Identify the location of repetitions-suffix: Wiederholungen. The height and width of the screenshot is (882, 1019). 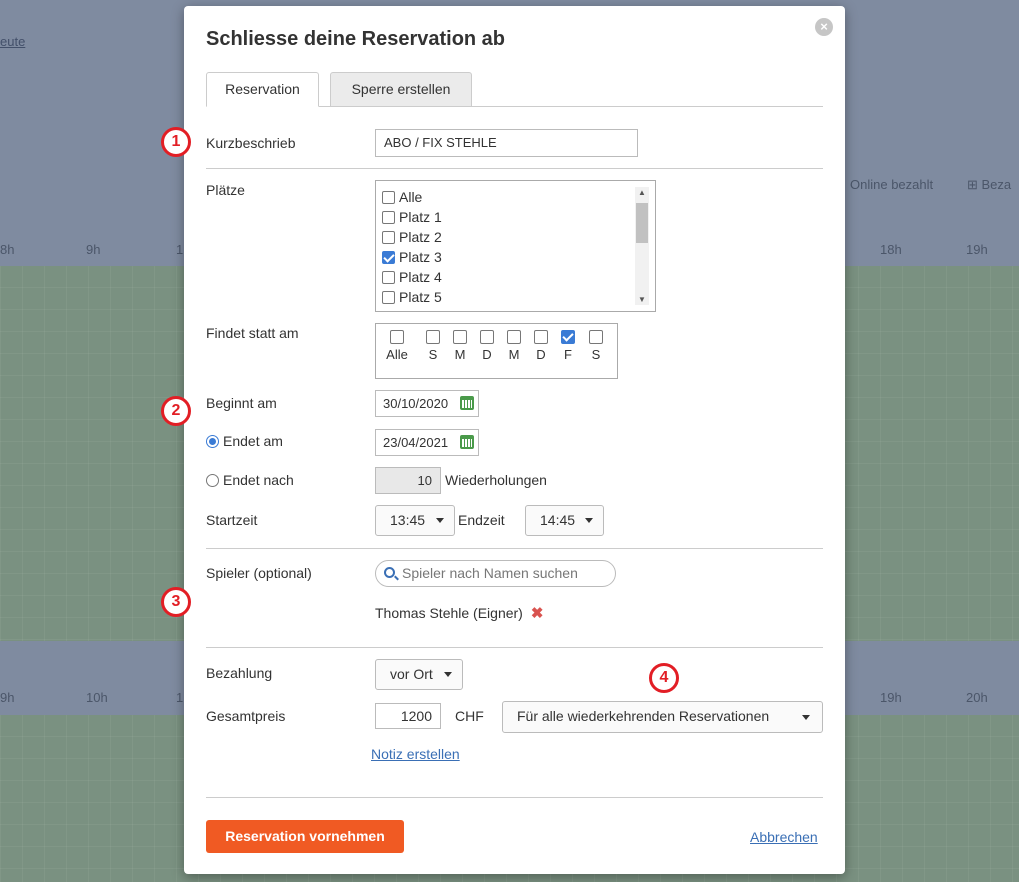
(496, 480).